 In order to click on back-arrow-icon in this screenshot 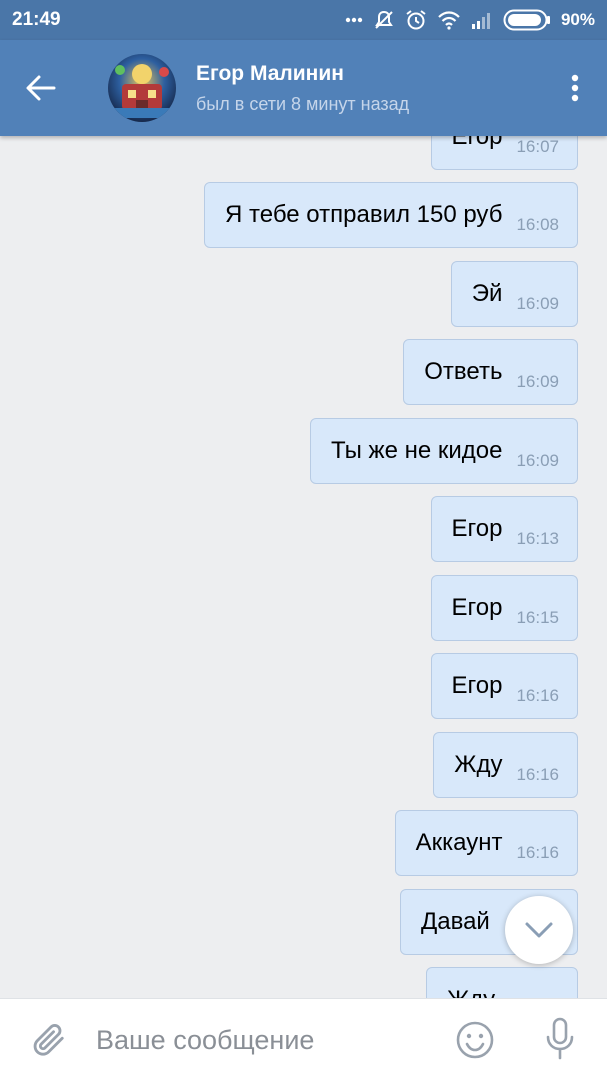, I will do `click(41, 88)`.